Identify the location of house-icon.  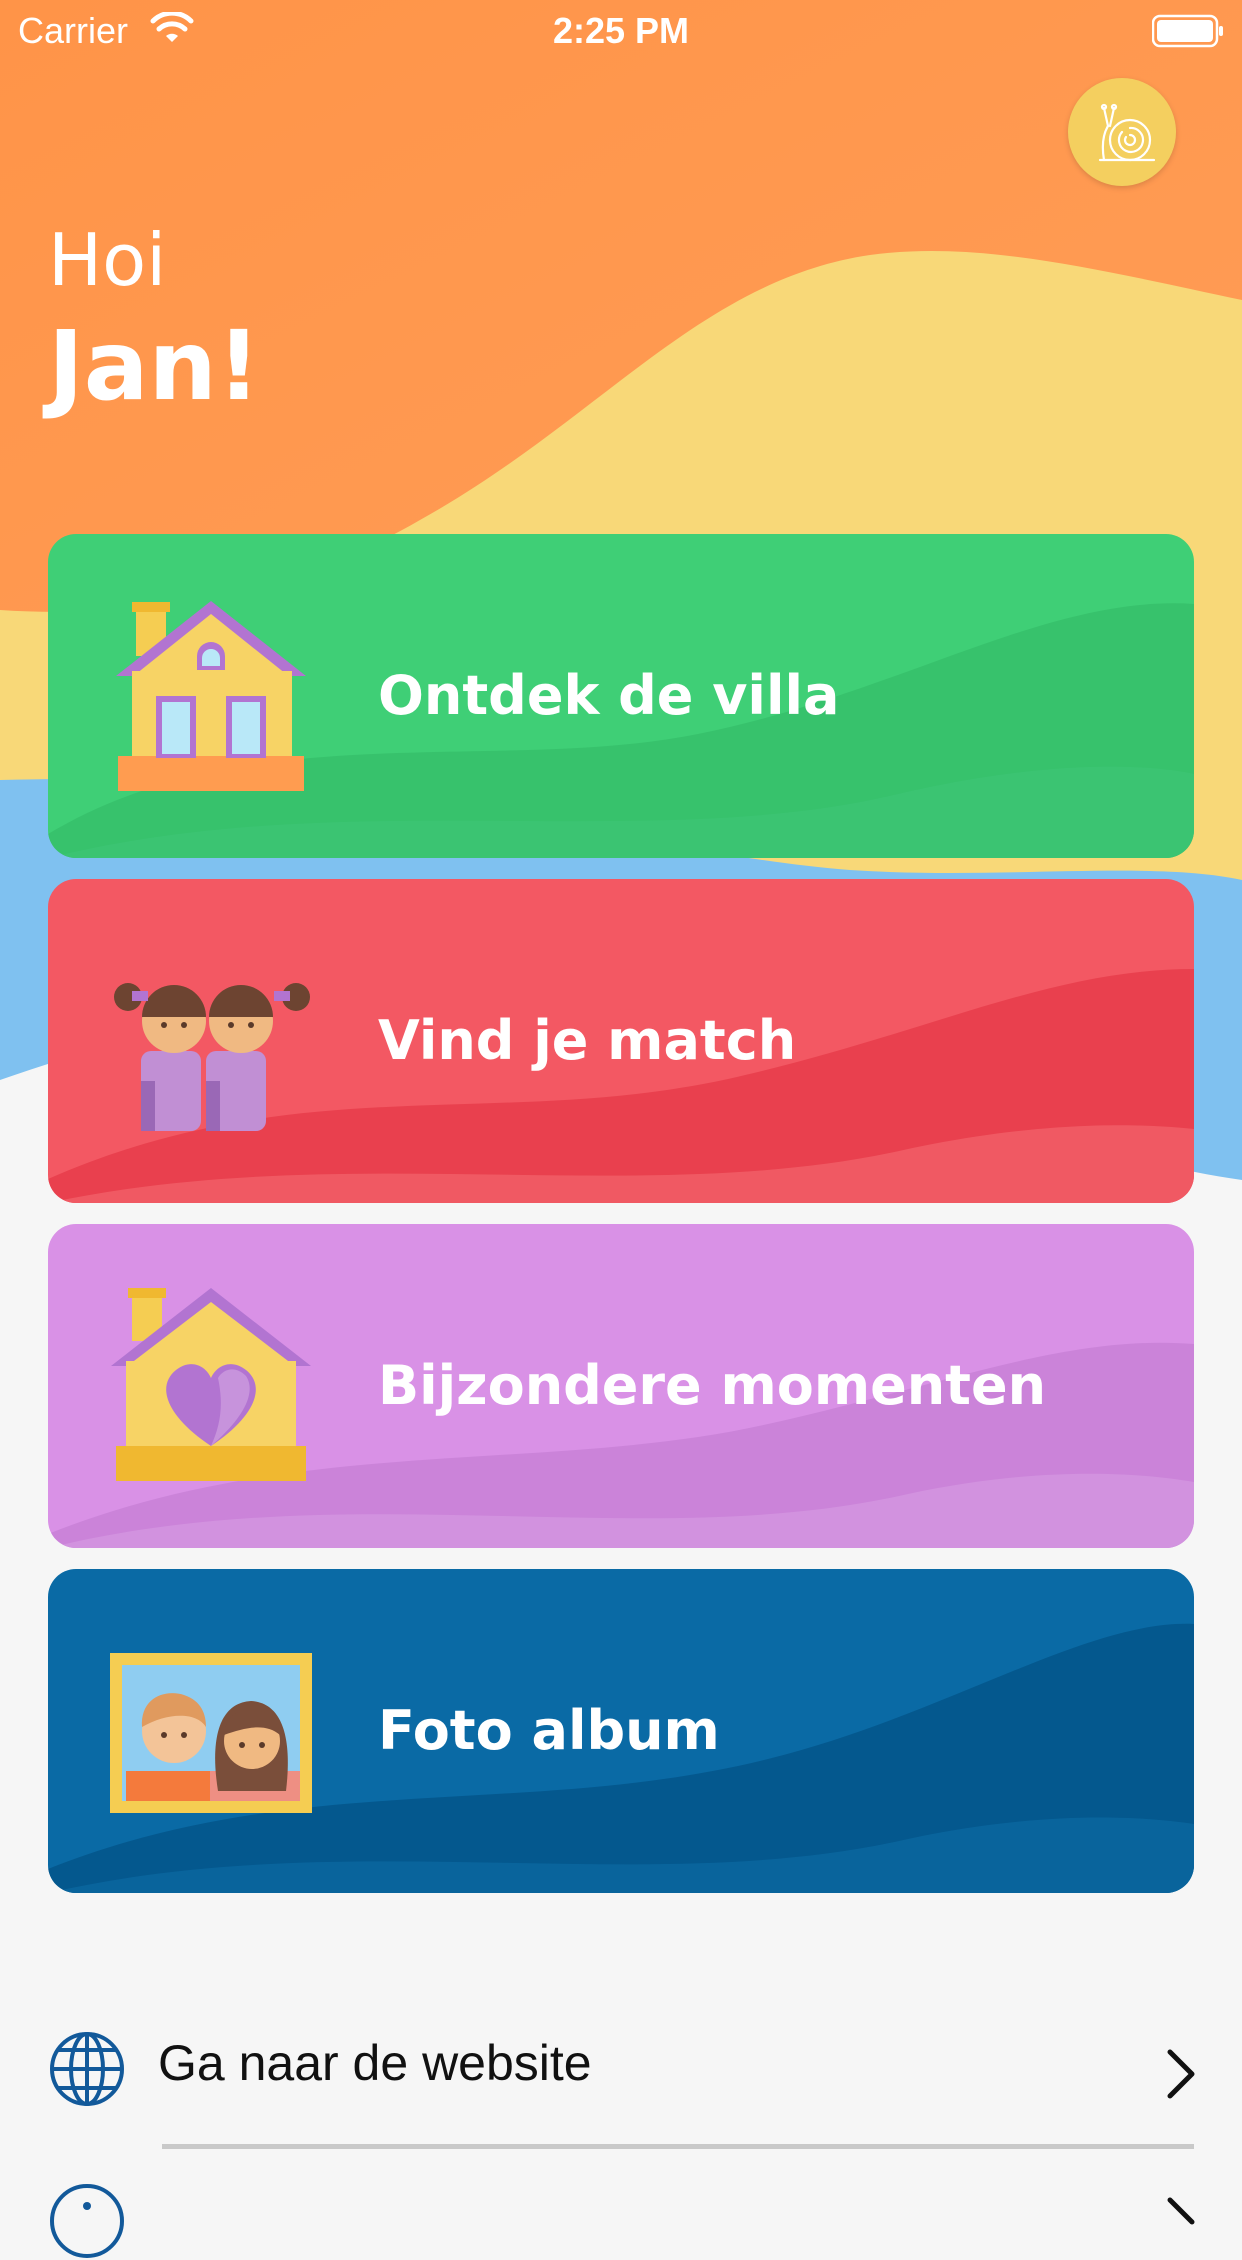
(211, 696).